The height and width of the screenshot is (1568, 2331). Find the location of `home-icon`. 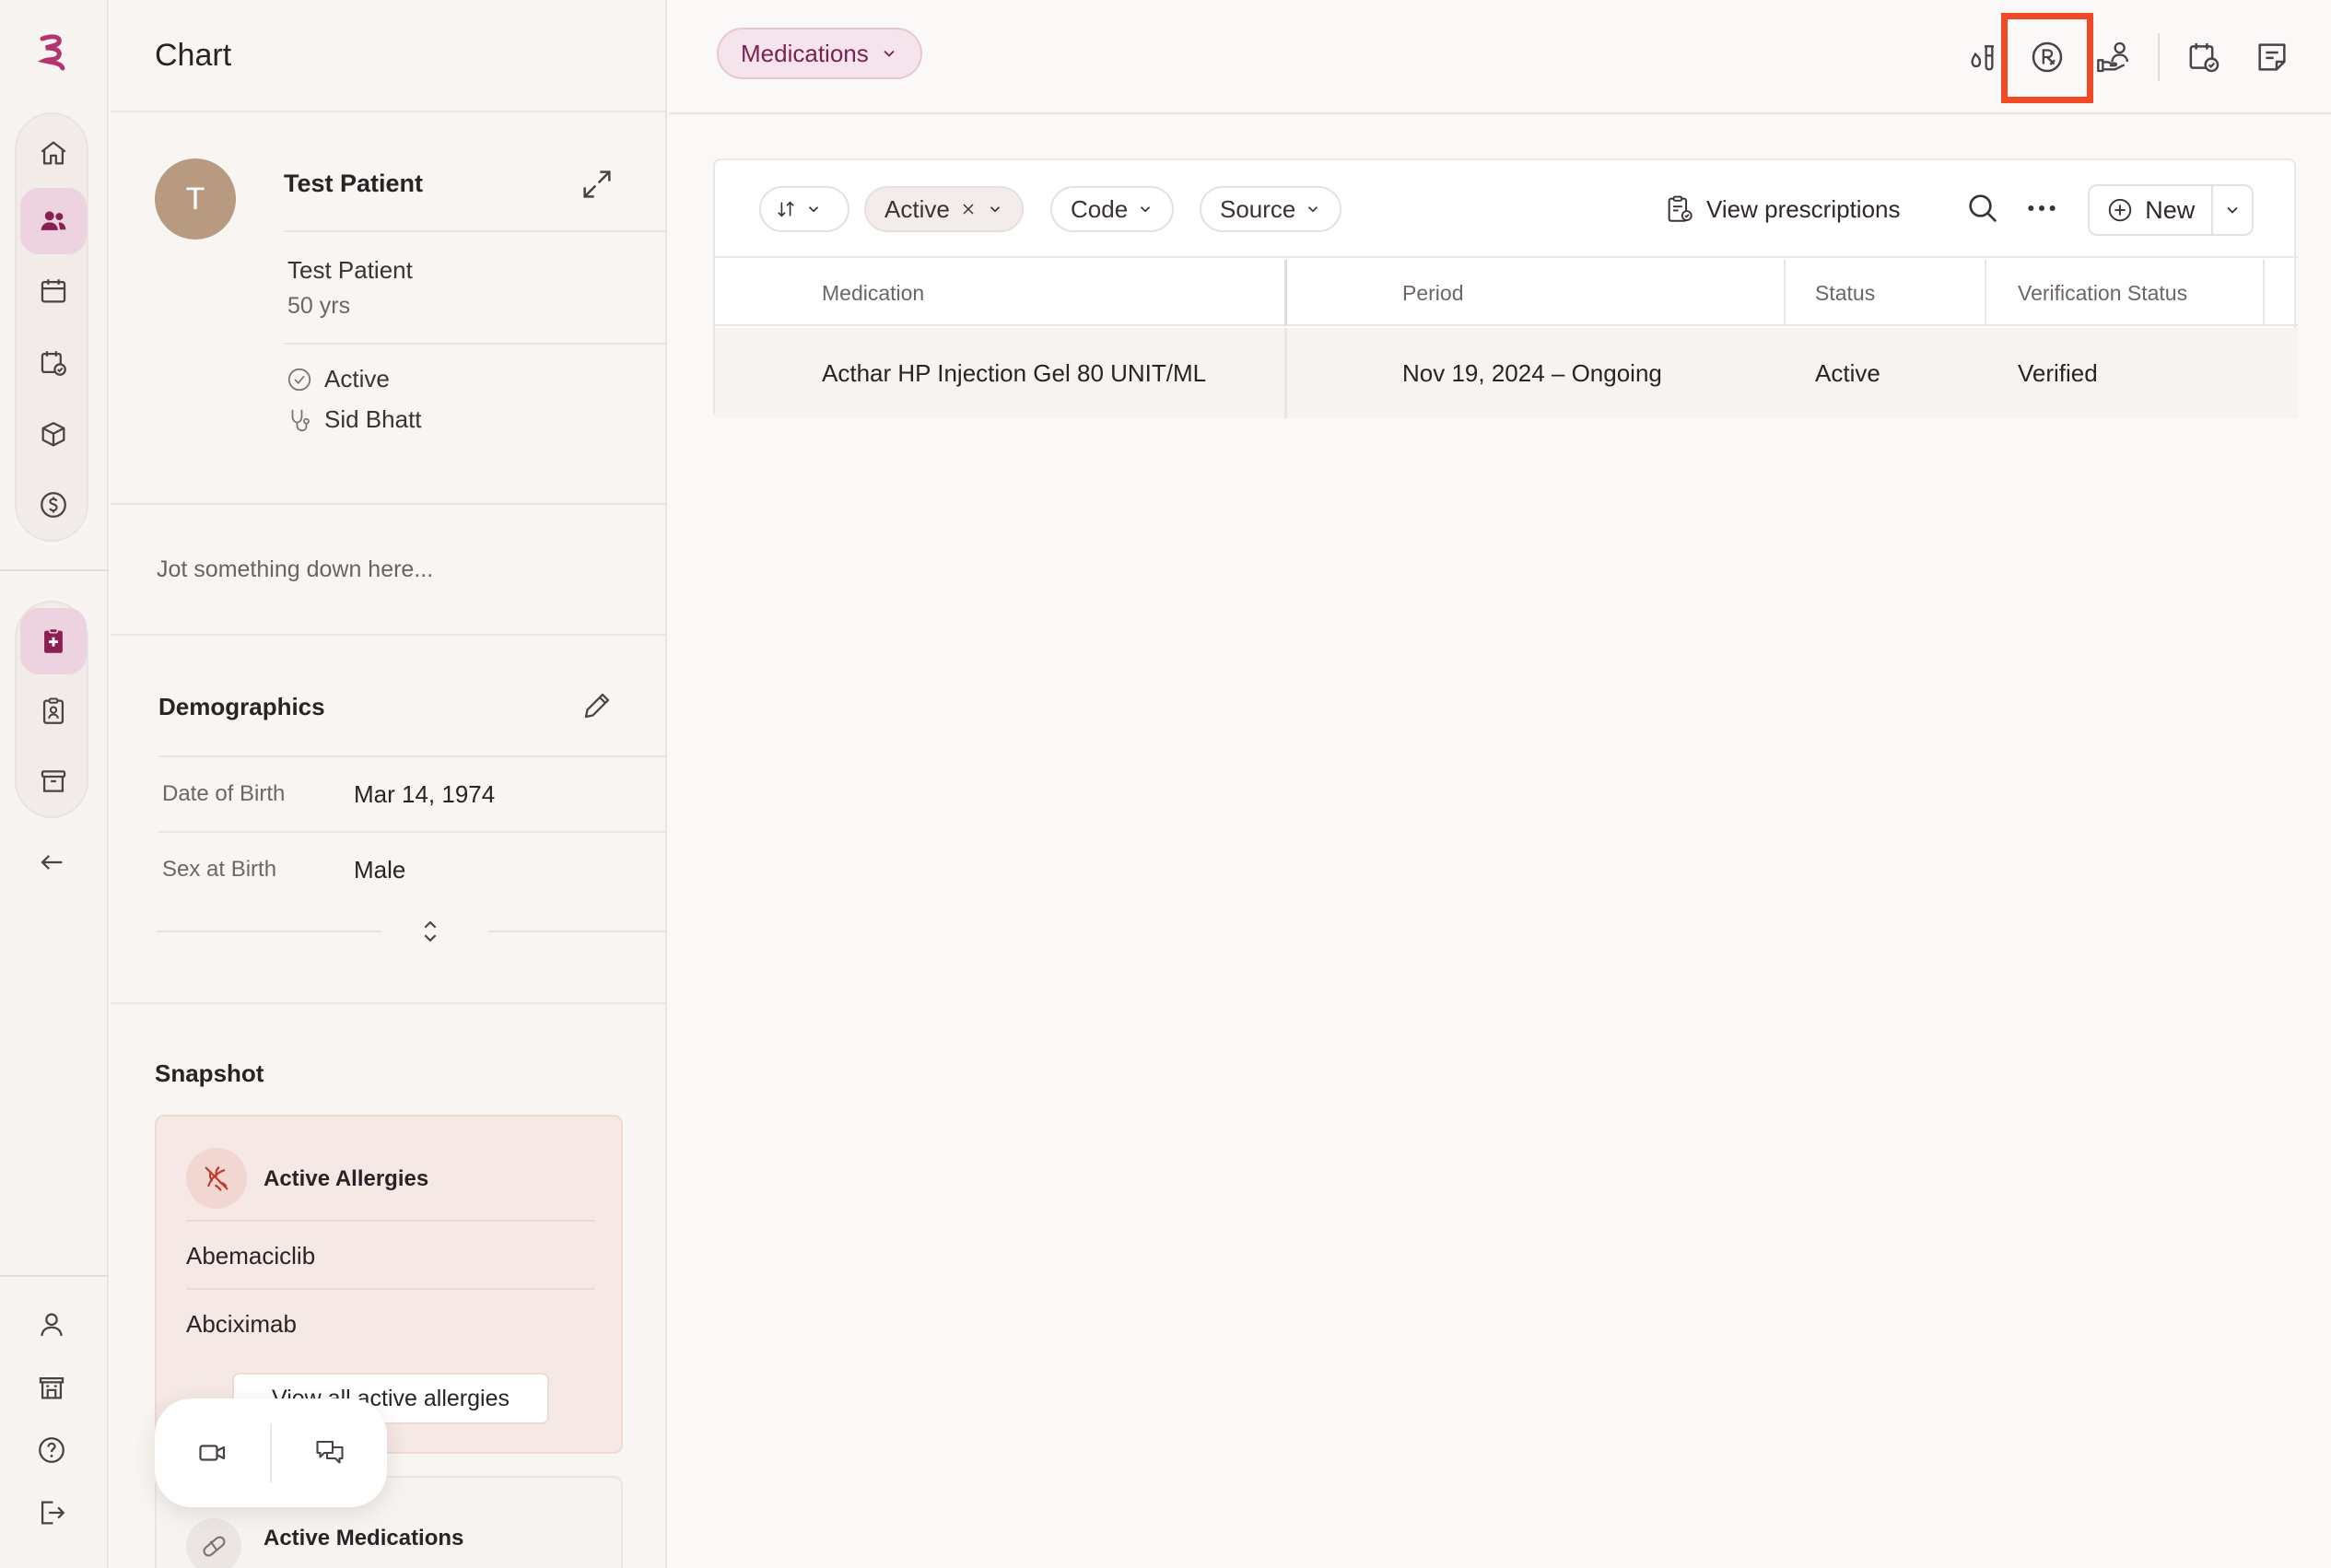

home-icon is located at coordinates (53, 153).